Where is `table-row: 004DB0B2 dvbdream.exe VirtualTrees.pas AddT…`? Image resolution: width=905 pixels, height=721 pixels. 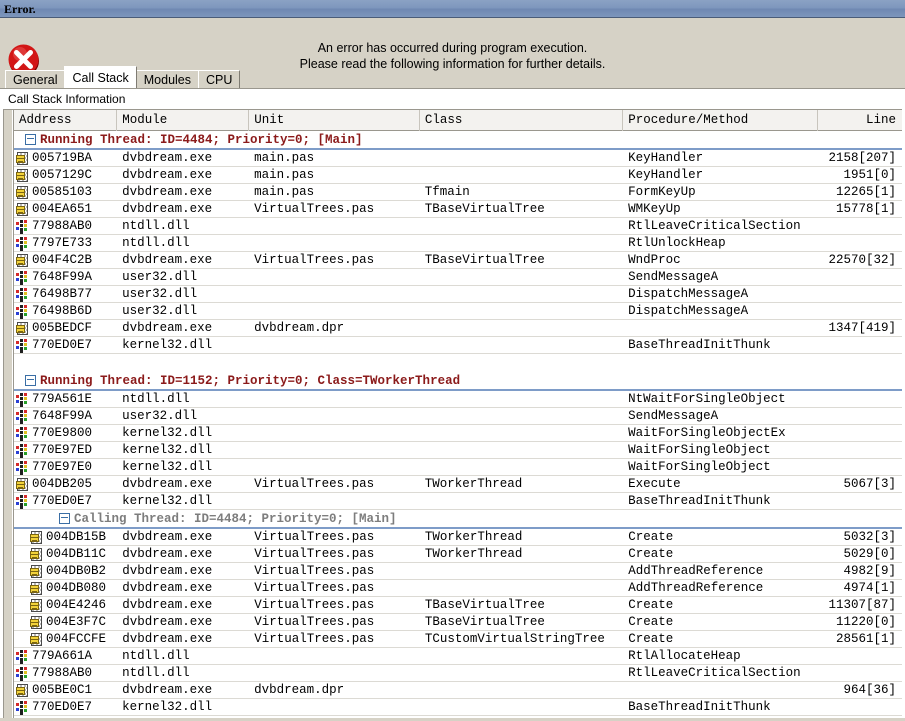 table-row: 004DB0B2 dvbdream.exe VirtualTrees.pas AddT… is located at coordinates (458, 571).